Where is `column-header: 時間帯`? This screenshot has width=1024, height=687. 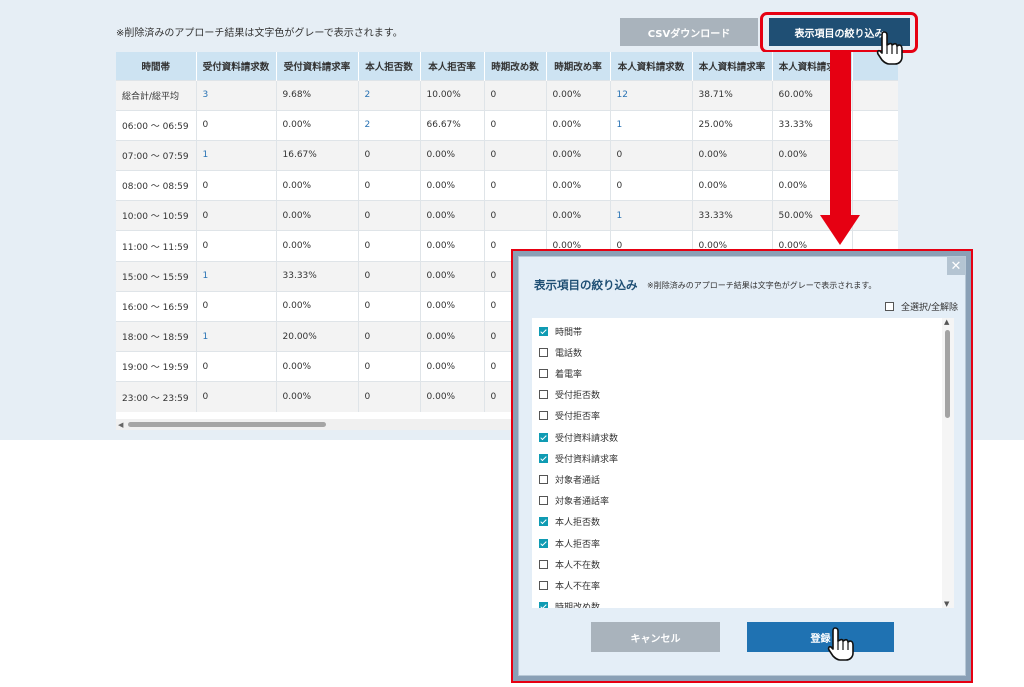
column-header: 時間帯 is located at coordinates (156, 66).